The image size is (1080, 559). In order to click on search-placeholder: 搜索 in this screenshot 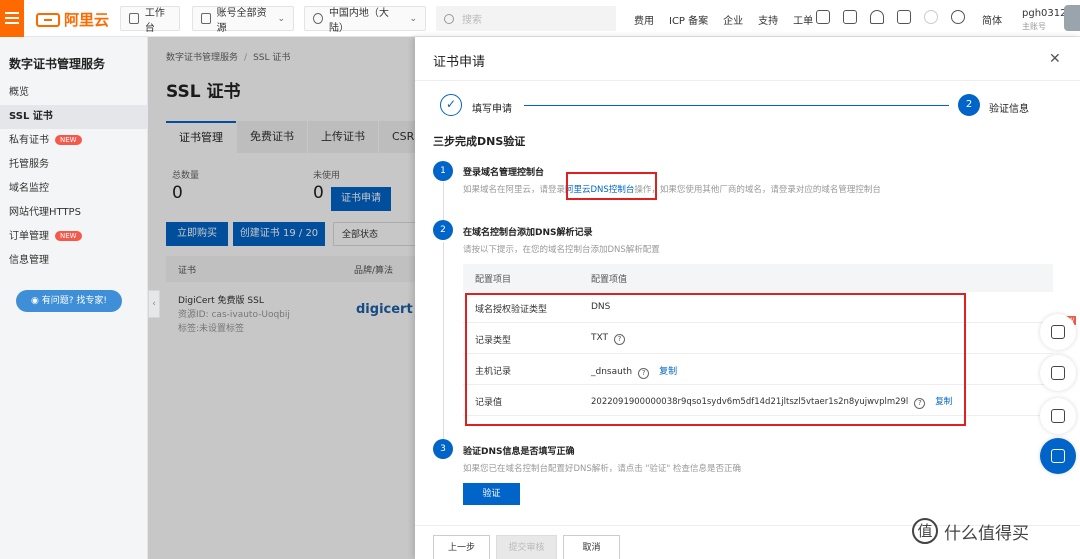, I will do `click(472, 20)`.